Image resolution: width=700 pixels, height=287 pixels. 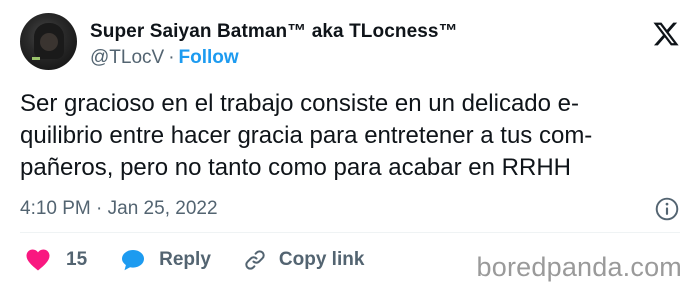 I want to click on author-handle: @TLocV, so click(x=127, y=57).